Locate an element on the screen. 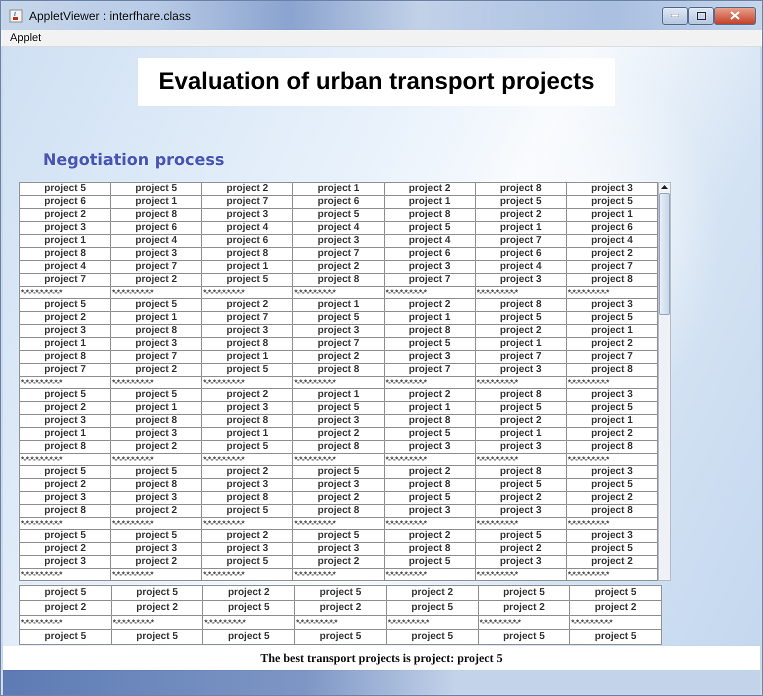 The height and width of the screenshot is (696, 763). close-button is located at coordinates (735, 15).